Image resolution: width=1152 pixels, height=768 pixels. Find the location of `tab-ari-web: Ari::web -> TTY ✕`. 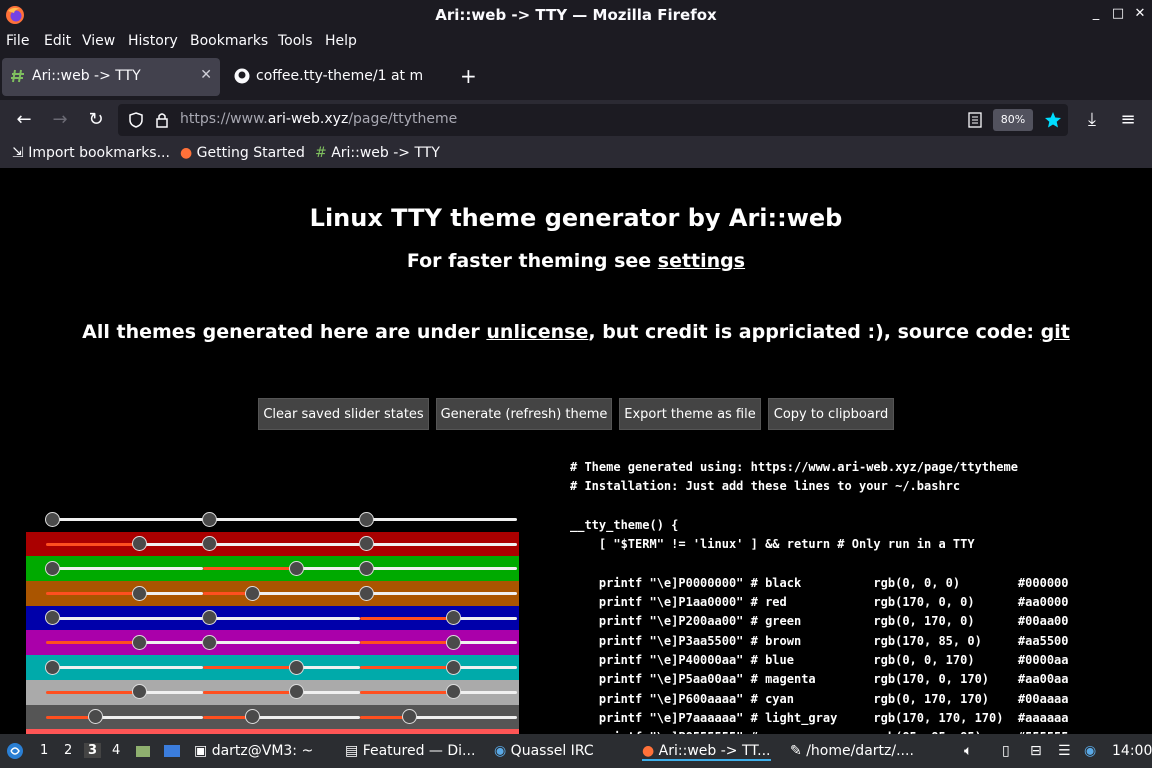

tab-ari-web: Ari::web -> TTY ✕ is located at coordinates (111, 77).